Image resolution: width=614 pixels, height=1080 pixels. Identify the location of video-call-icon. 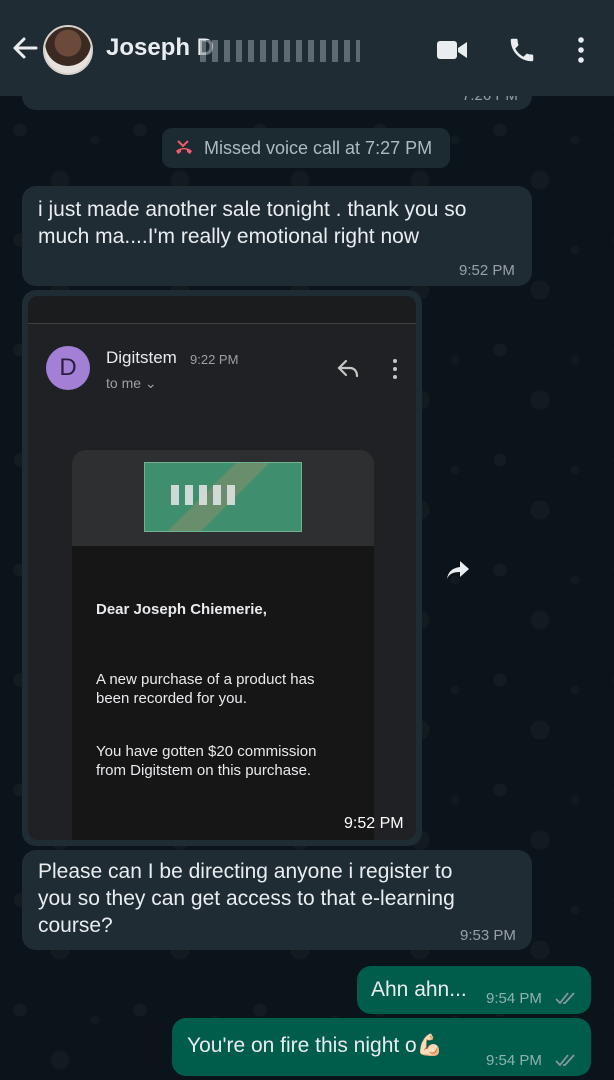
(452, 50).